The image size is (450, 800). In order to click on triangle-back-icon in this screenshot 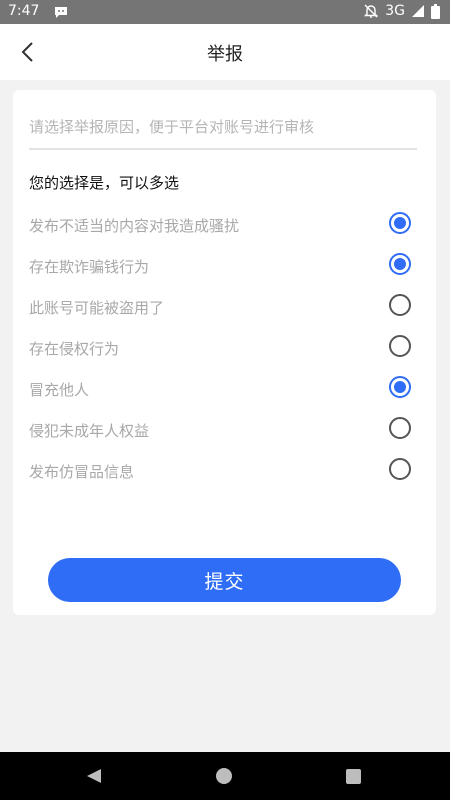, I will do `click(94, 776)`.